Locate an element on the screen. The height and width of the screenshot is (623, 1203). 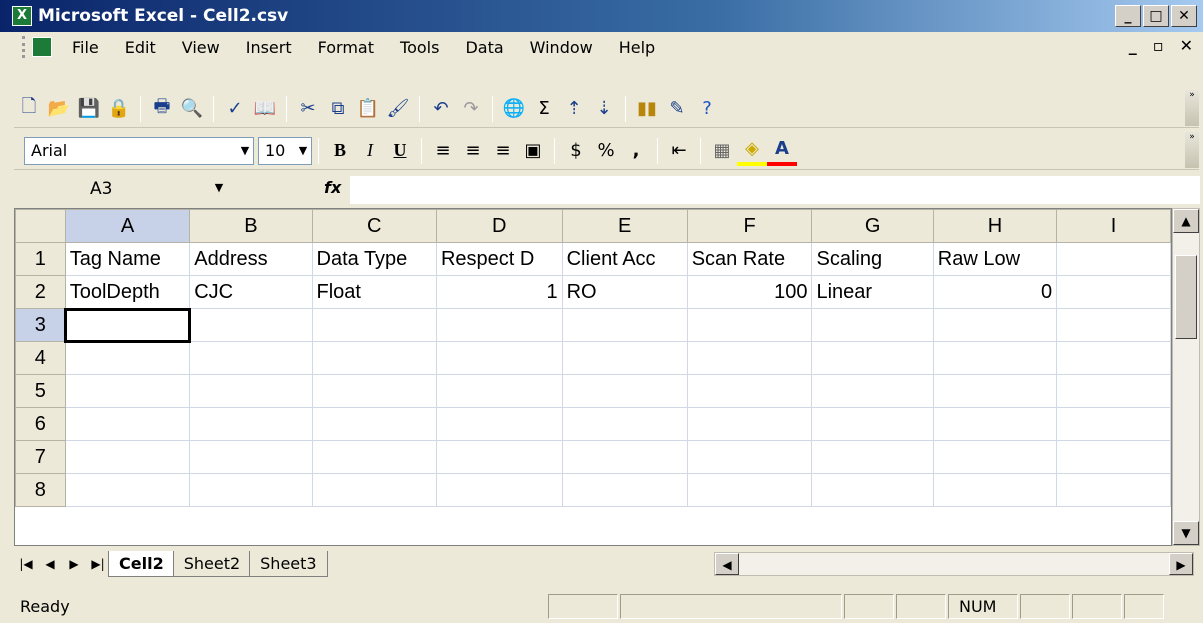
sheet-tab-sheet2: Sheet2 is located at coordinates (212, 564).